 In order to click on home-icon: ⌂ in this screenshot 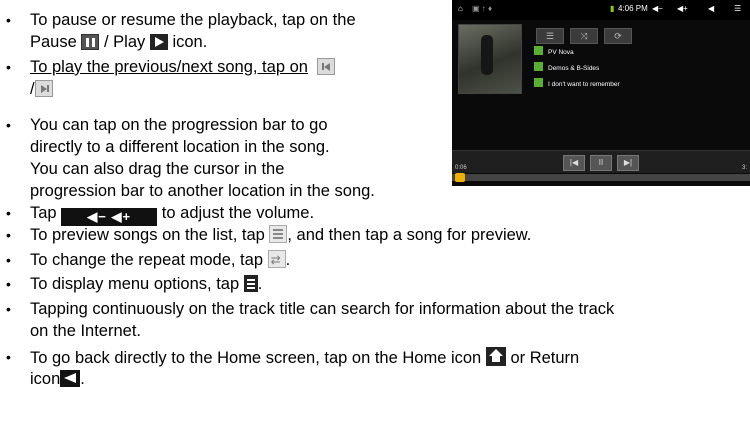, I will do `click(460, 8)`.